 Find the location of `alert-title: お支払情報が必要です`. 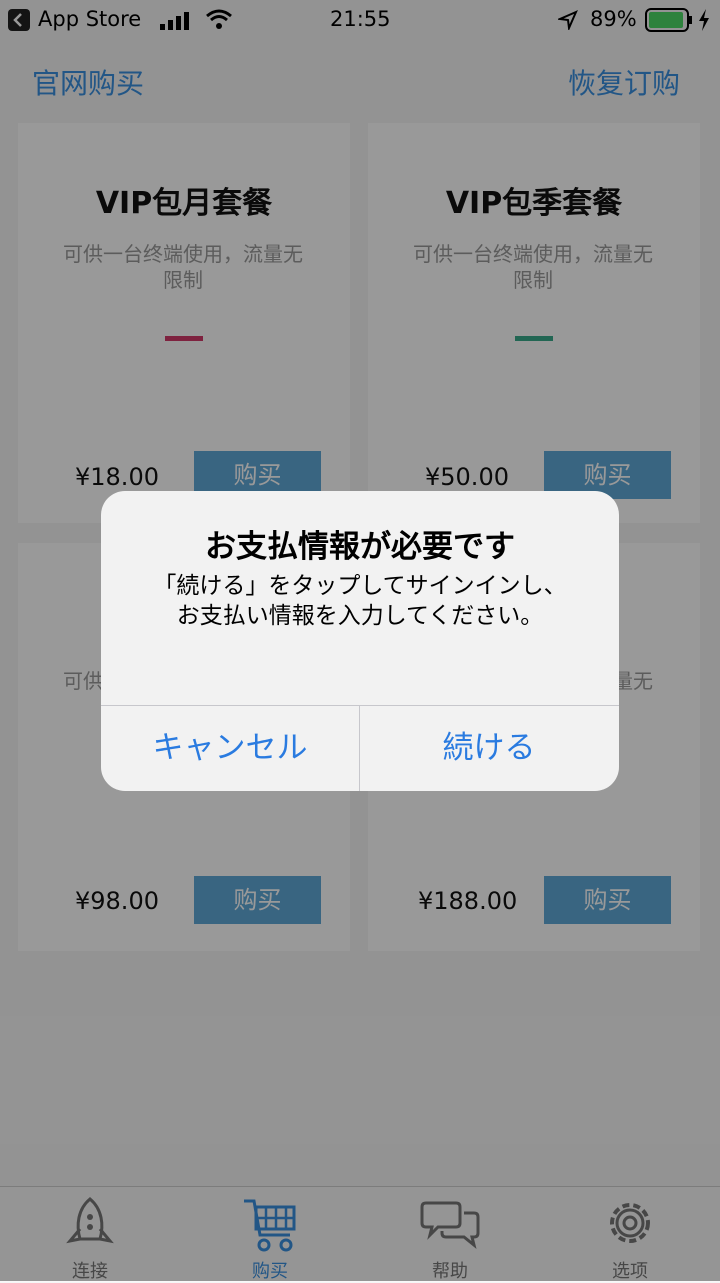

alert-title: お支払情報が必要です is located at coordinates (360, 547).